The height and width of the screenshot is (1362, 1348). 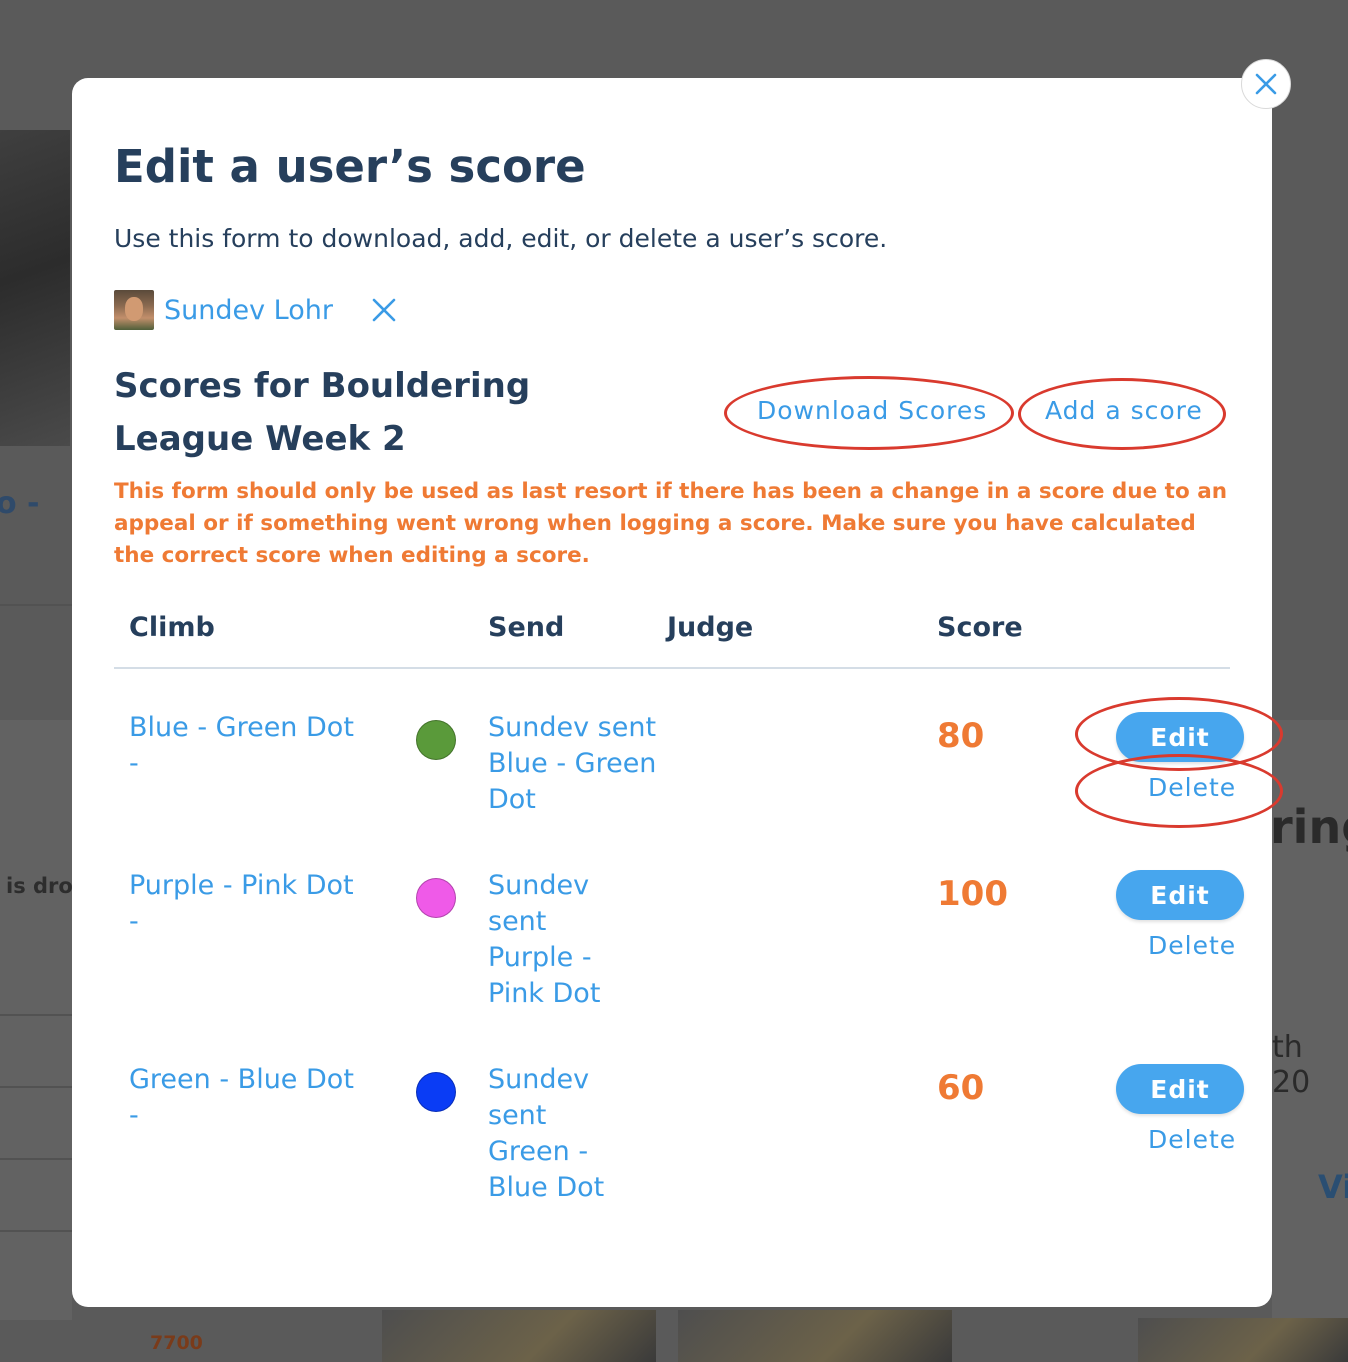 What do you see at coordinates (1309, 827) in the screenshot?
I see `background-text: ring` at bounding box center [1309, 827].